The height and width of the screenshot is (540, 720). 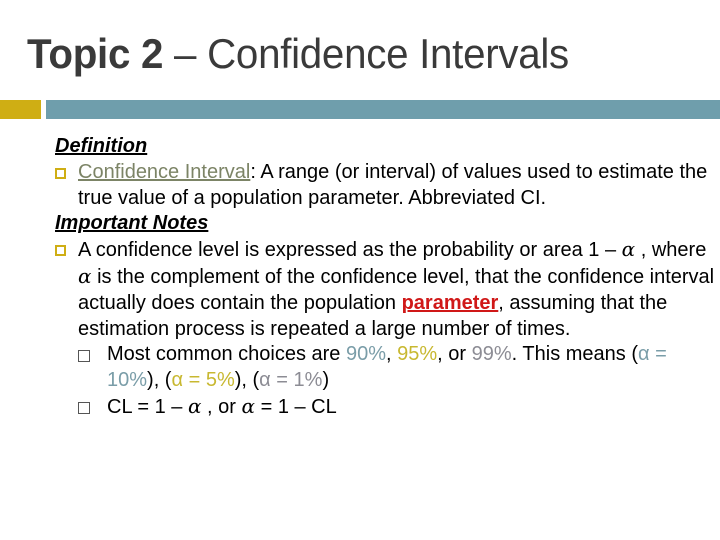 What do you see at coordinates (203, 380) in the screenshot?
I see `alpha-5: α = 5%` at bounding box center [203, 380].